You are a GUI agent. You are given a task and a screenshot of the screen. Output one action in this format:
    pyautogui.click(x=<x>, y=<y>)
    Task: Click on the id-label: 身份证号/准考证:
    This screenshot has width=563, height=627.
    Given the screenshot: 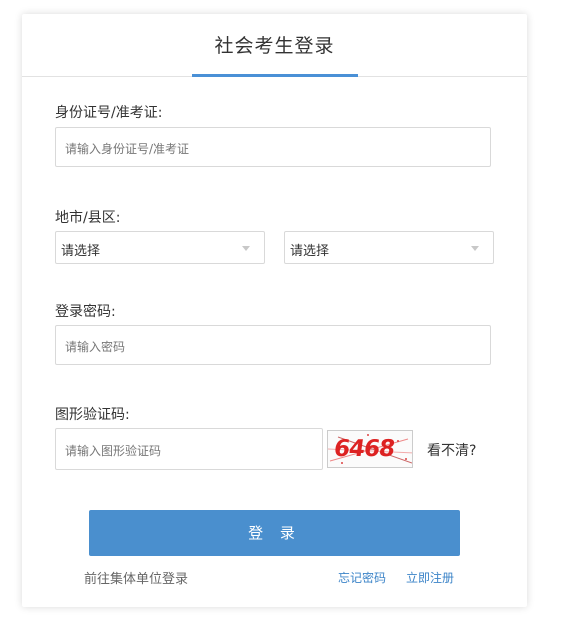 What is the action you would take?
    pyautogui.click(x=109, y=113)
    